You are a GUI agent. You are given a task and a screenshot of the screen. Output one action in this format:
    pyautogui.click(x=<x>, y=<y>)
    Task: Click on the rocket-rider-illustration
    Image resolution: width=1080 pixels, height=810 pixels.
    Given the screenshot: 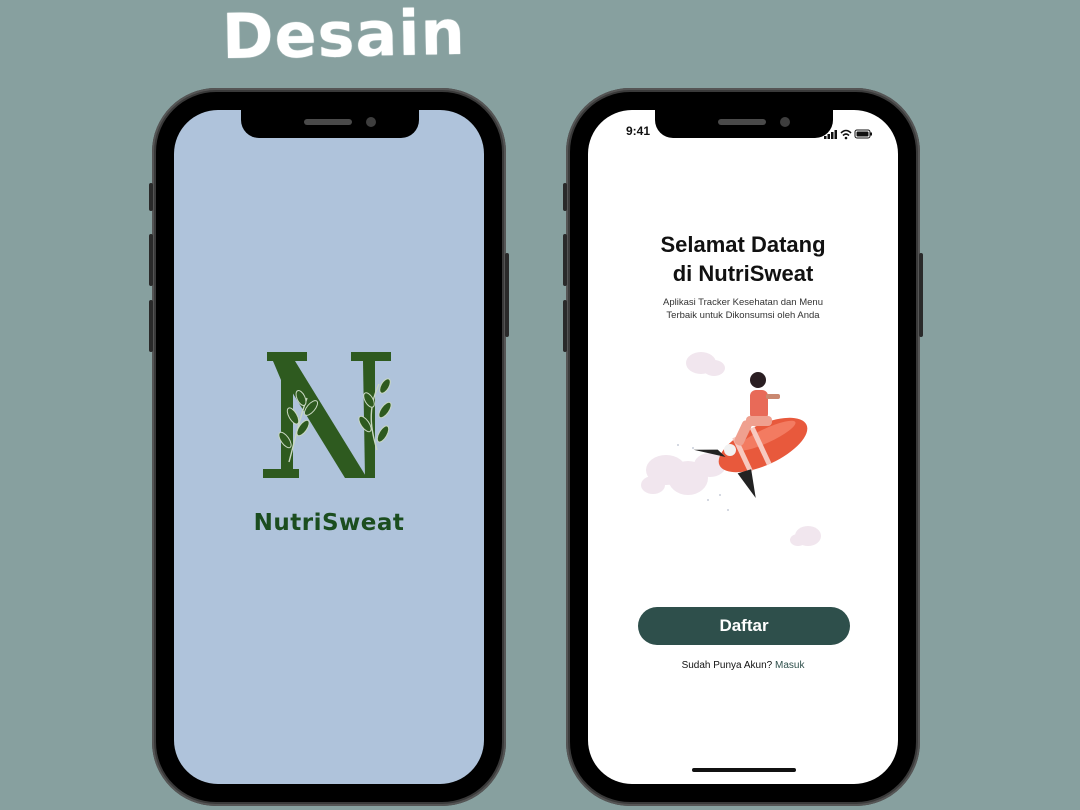 What is the action you would take?
    pyautogui.click(x=738, y=452)
    